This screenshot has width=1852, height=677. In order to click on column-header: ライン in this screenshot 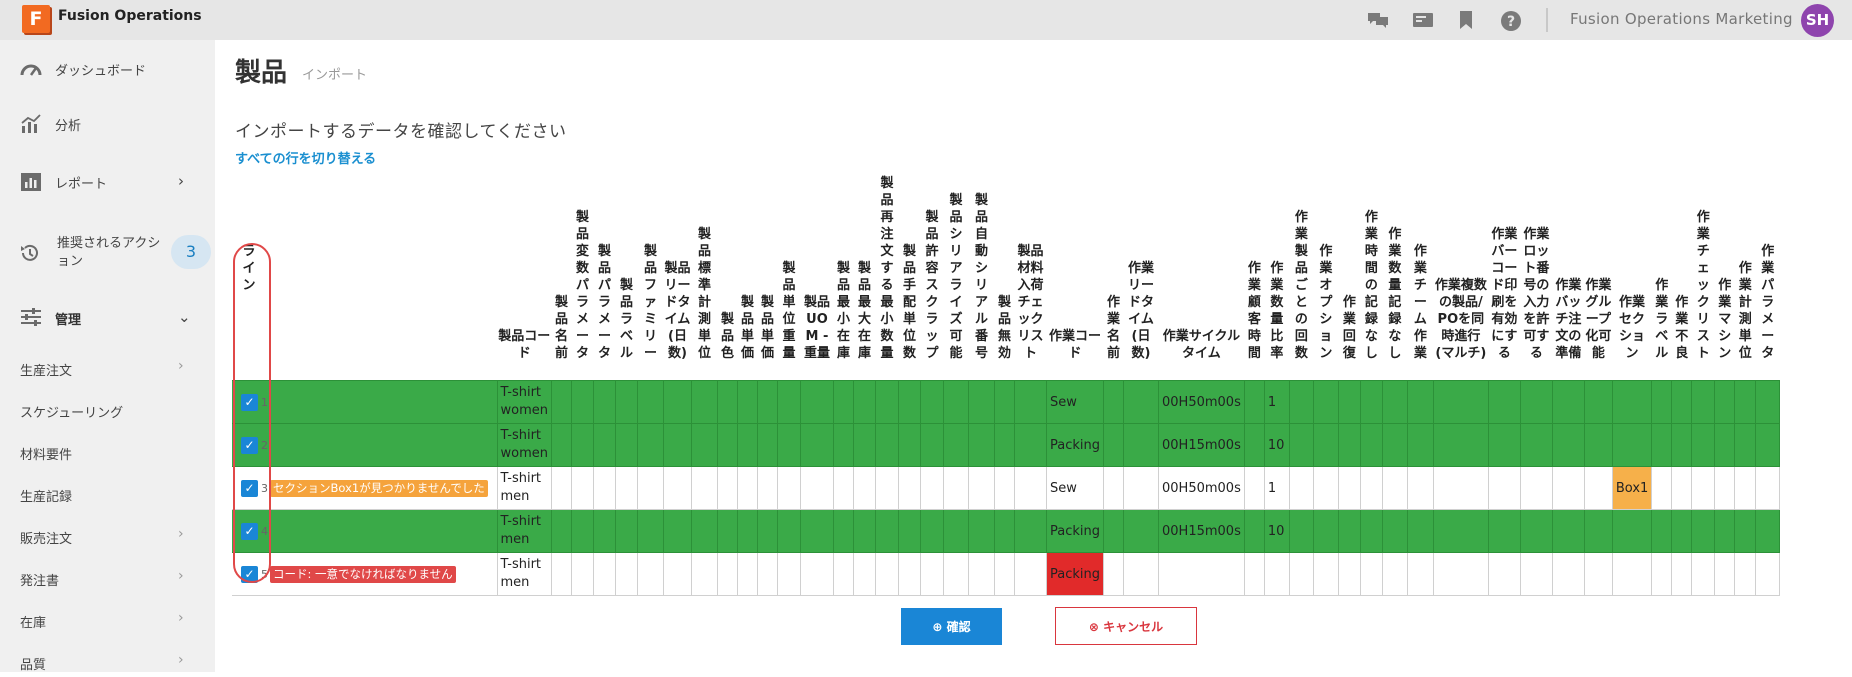, I will do `click(364, 278)`.